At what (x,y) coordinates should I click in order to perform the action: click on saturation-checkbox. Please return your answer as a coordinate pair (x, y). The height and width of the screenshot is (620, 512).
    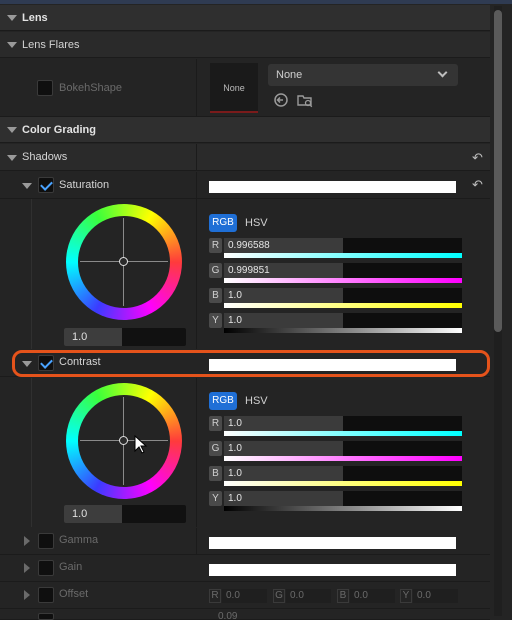
    Looking at the image, I should click on (46, 185).